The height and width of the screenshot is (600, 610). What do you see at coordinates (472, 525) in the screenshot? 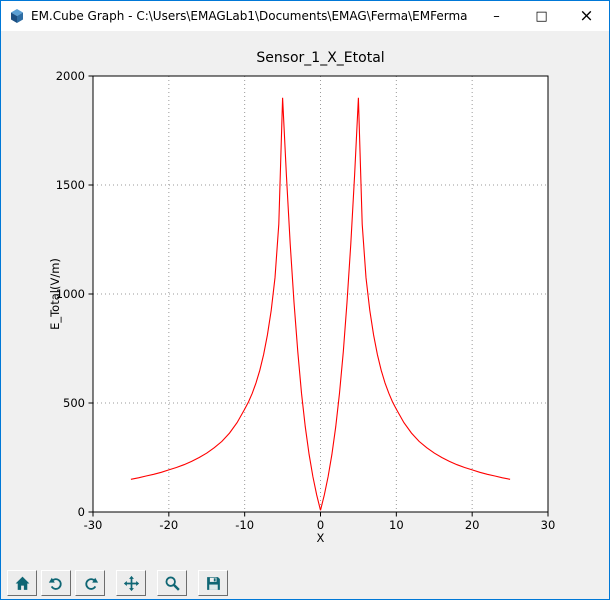
I see `x-tick-label: 20` at bounding box center [472, 525].